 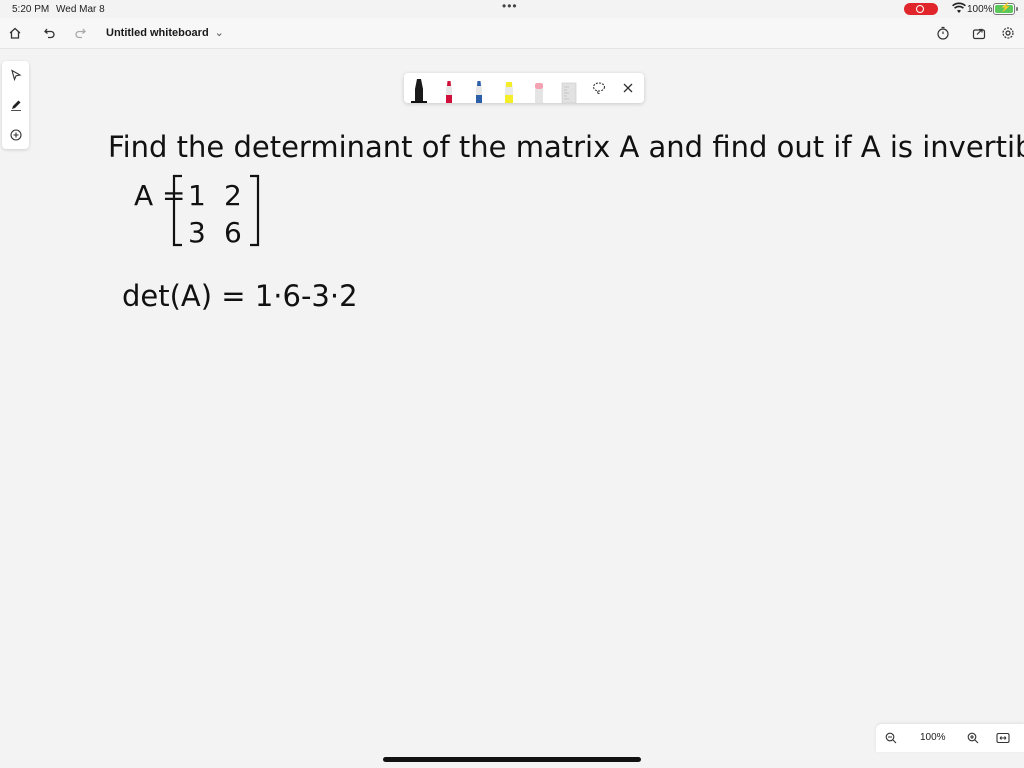 I want to click on red-pen-icon, so click(x=449, y=90).